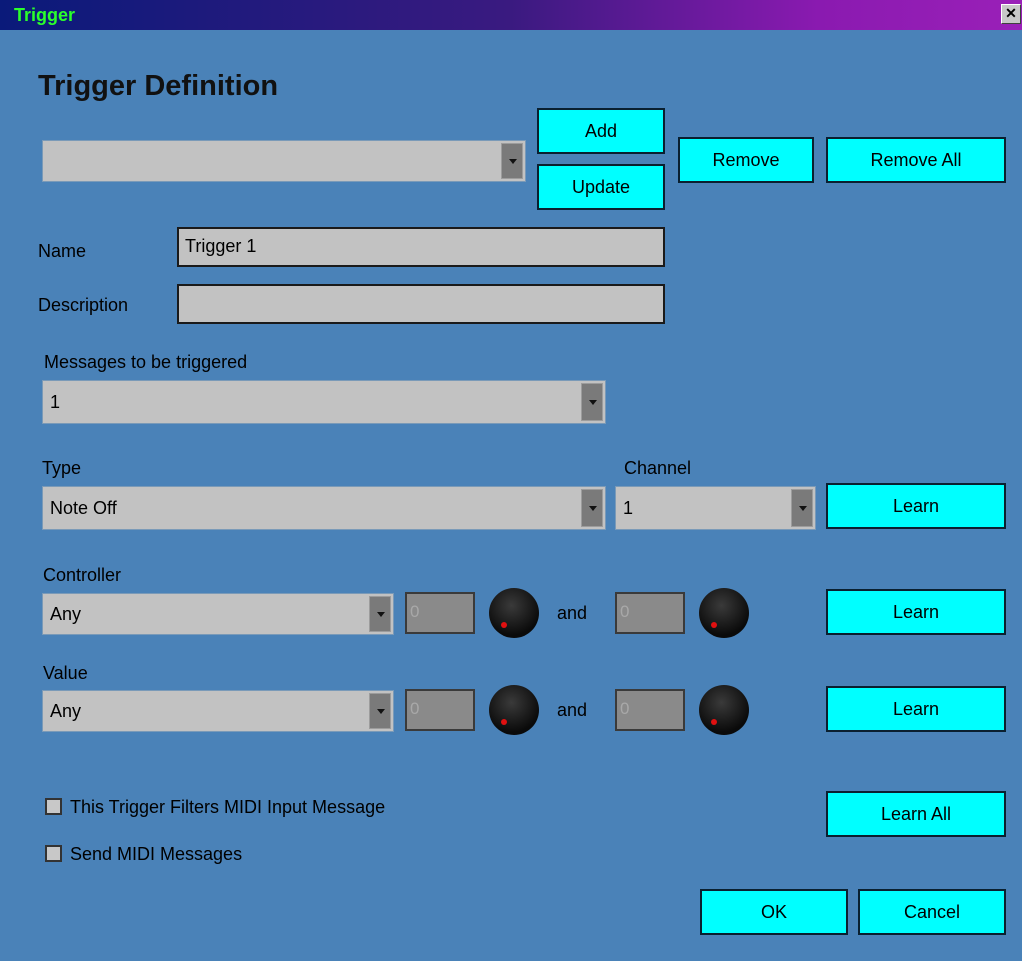 The height and width of the screenshot is (961, 1022). What do you see at coordinates (650, 710) in the screenshot?
I see `value-max-field: 0` at bounding box center [650, 710].